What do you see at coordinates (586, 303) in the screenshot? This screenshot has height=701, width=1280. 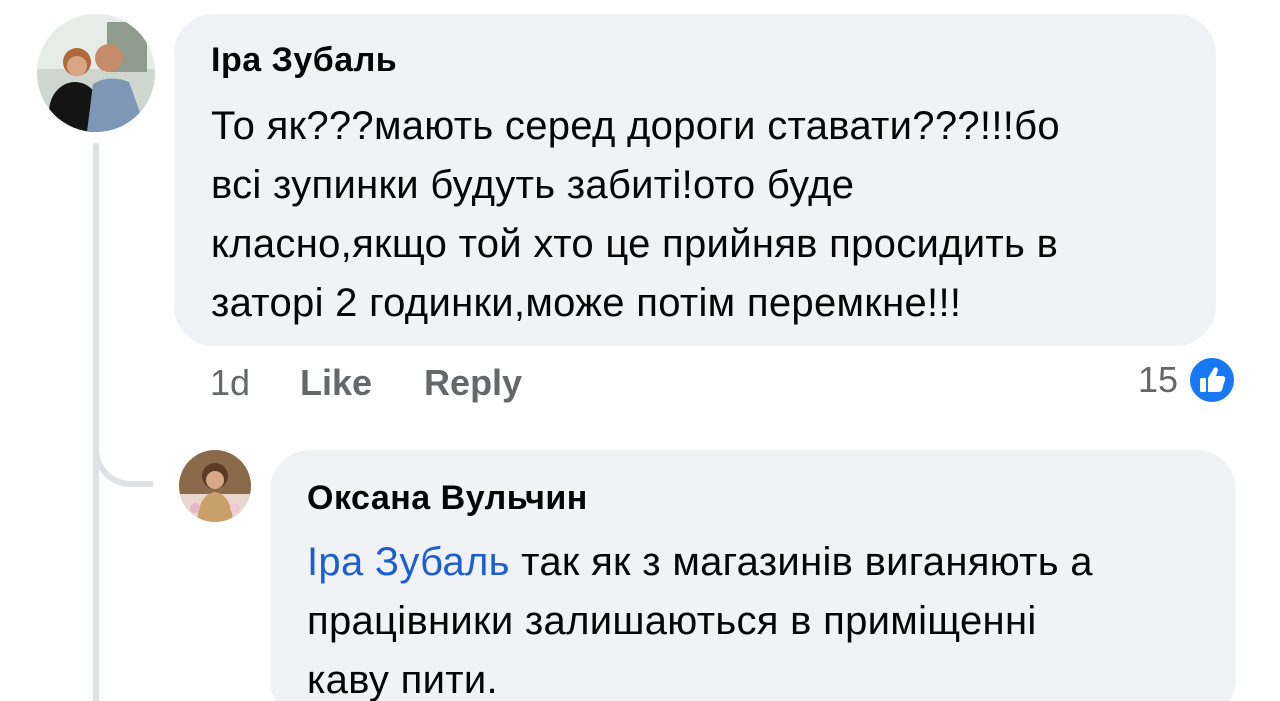 I see `comment-line: заторі 2 годинки,може потім перемкне!!!` at bounding box center [586, 303].